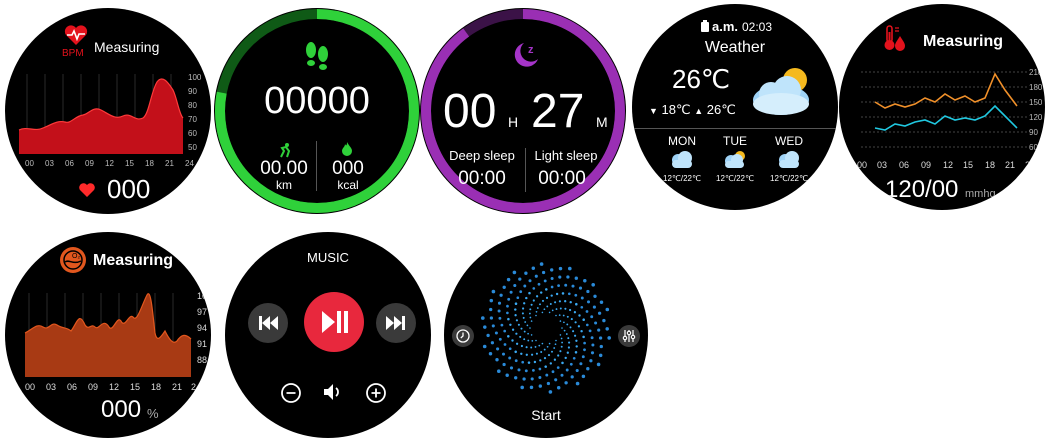 The width and height of the screenshot is (1050, 442). I want to click on heart-title: Measuring, so click(127, 47).